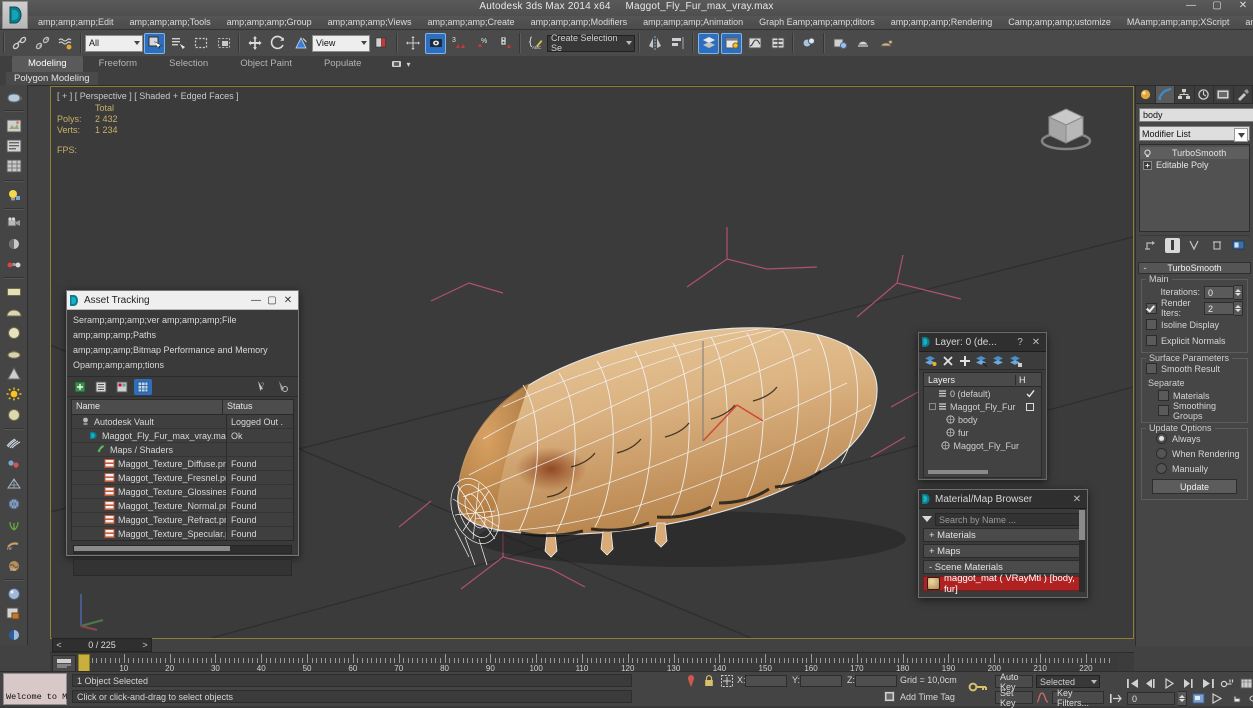 This screenshot has width=1253, height=708. I want to click on help-pointer-icon: ?, so click(261, 387).